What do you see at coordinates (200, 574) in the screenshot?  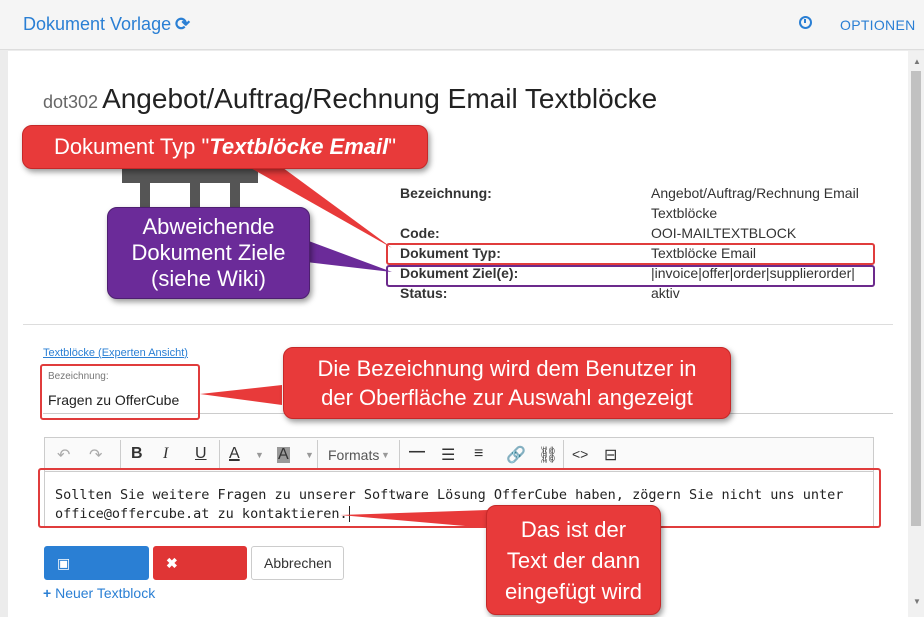 I see `delete-button: ✖ Löschen` at bounding box center [200, 574].